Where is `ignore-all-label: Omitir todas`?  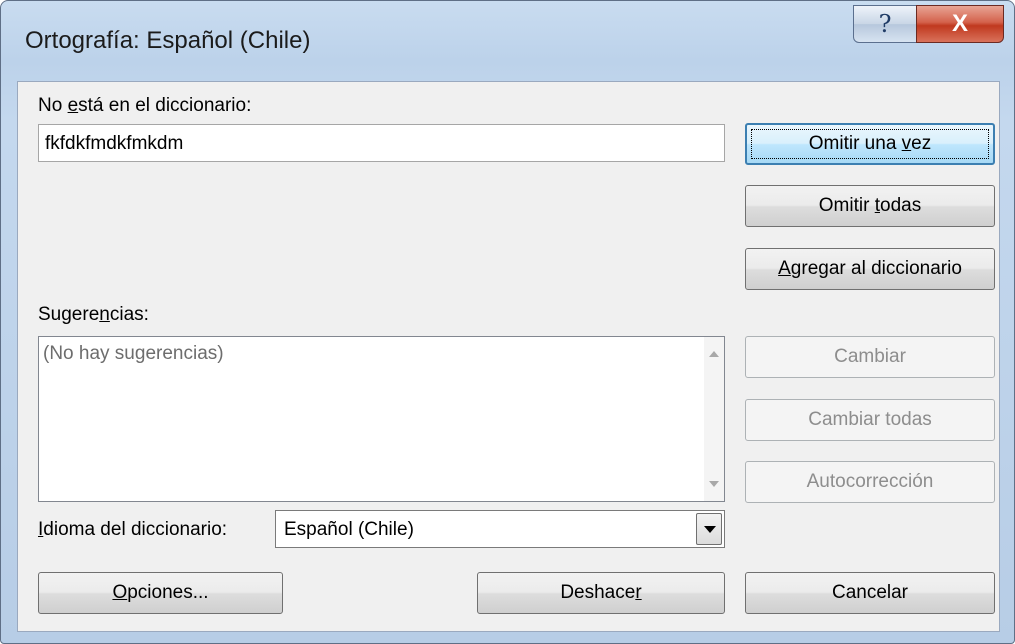
ignore-all-label: Omitir todas is located at coordinates (870, 205).